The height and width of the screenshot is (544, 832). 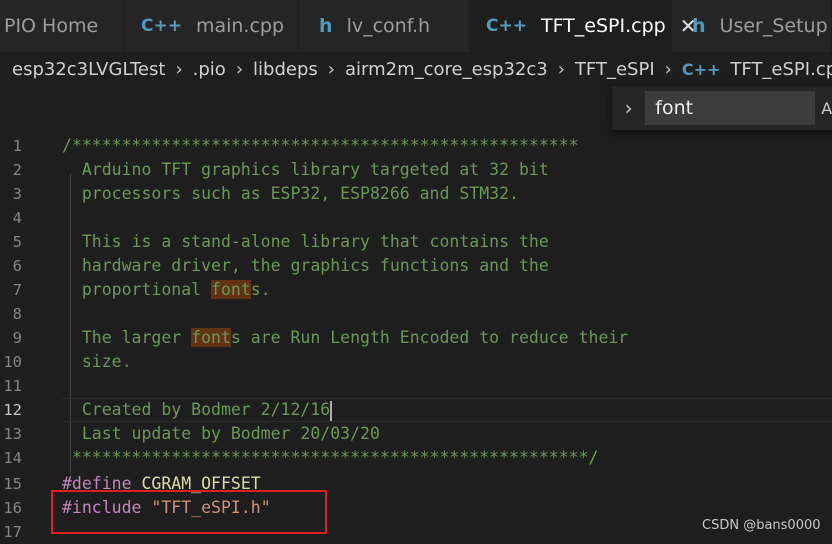 What do you see at coordinates (260, 289) in the screenshot?
I see `code-text: s.` at bounding box center [260, 289].